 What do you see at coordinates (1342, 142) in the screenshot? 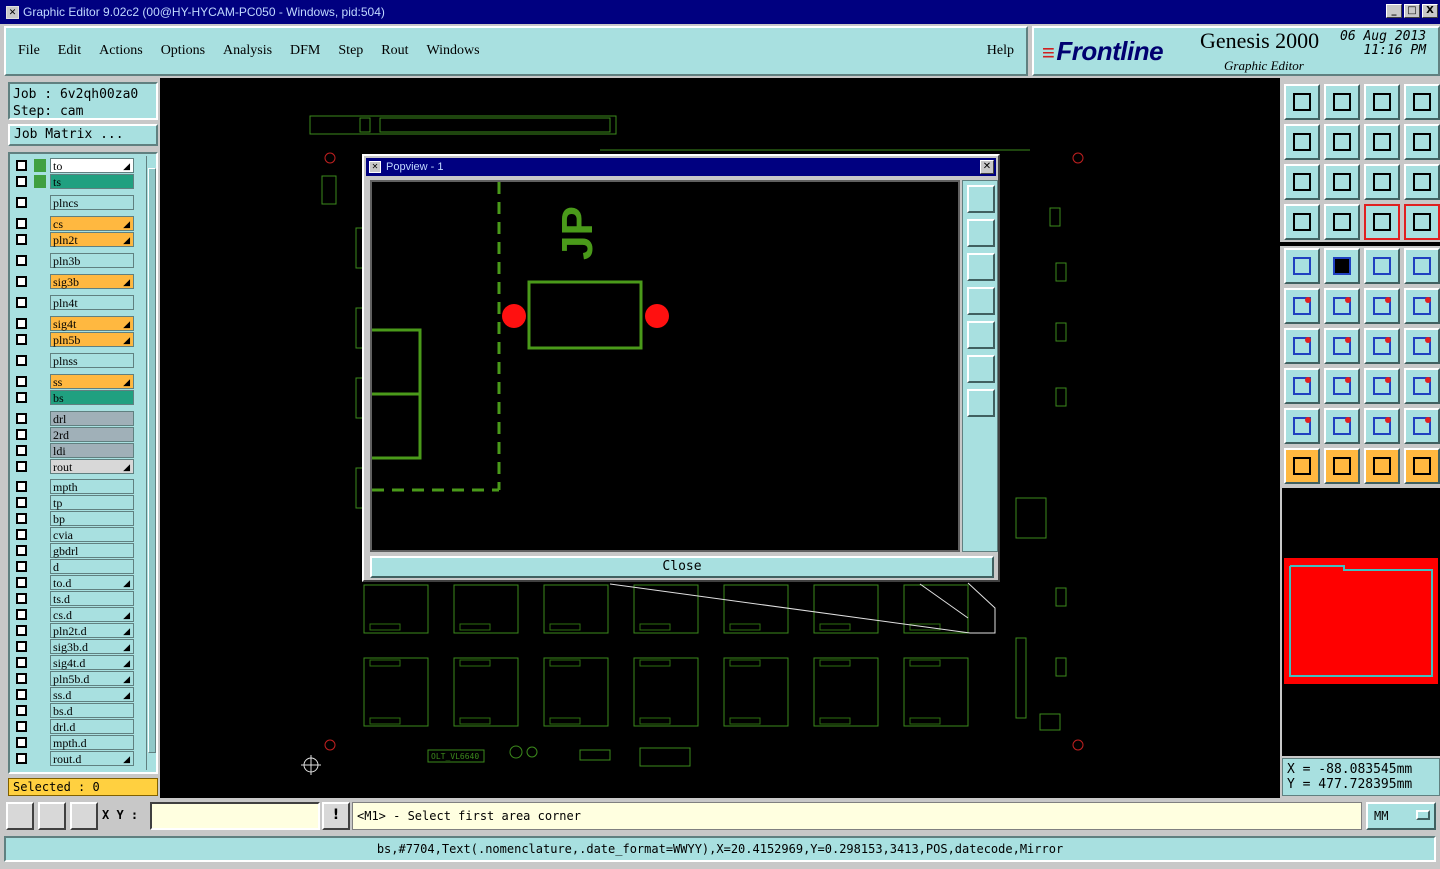
I see `pan-right-button` at bounding box center [1342, 142].